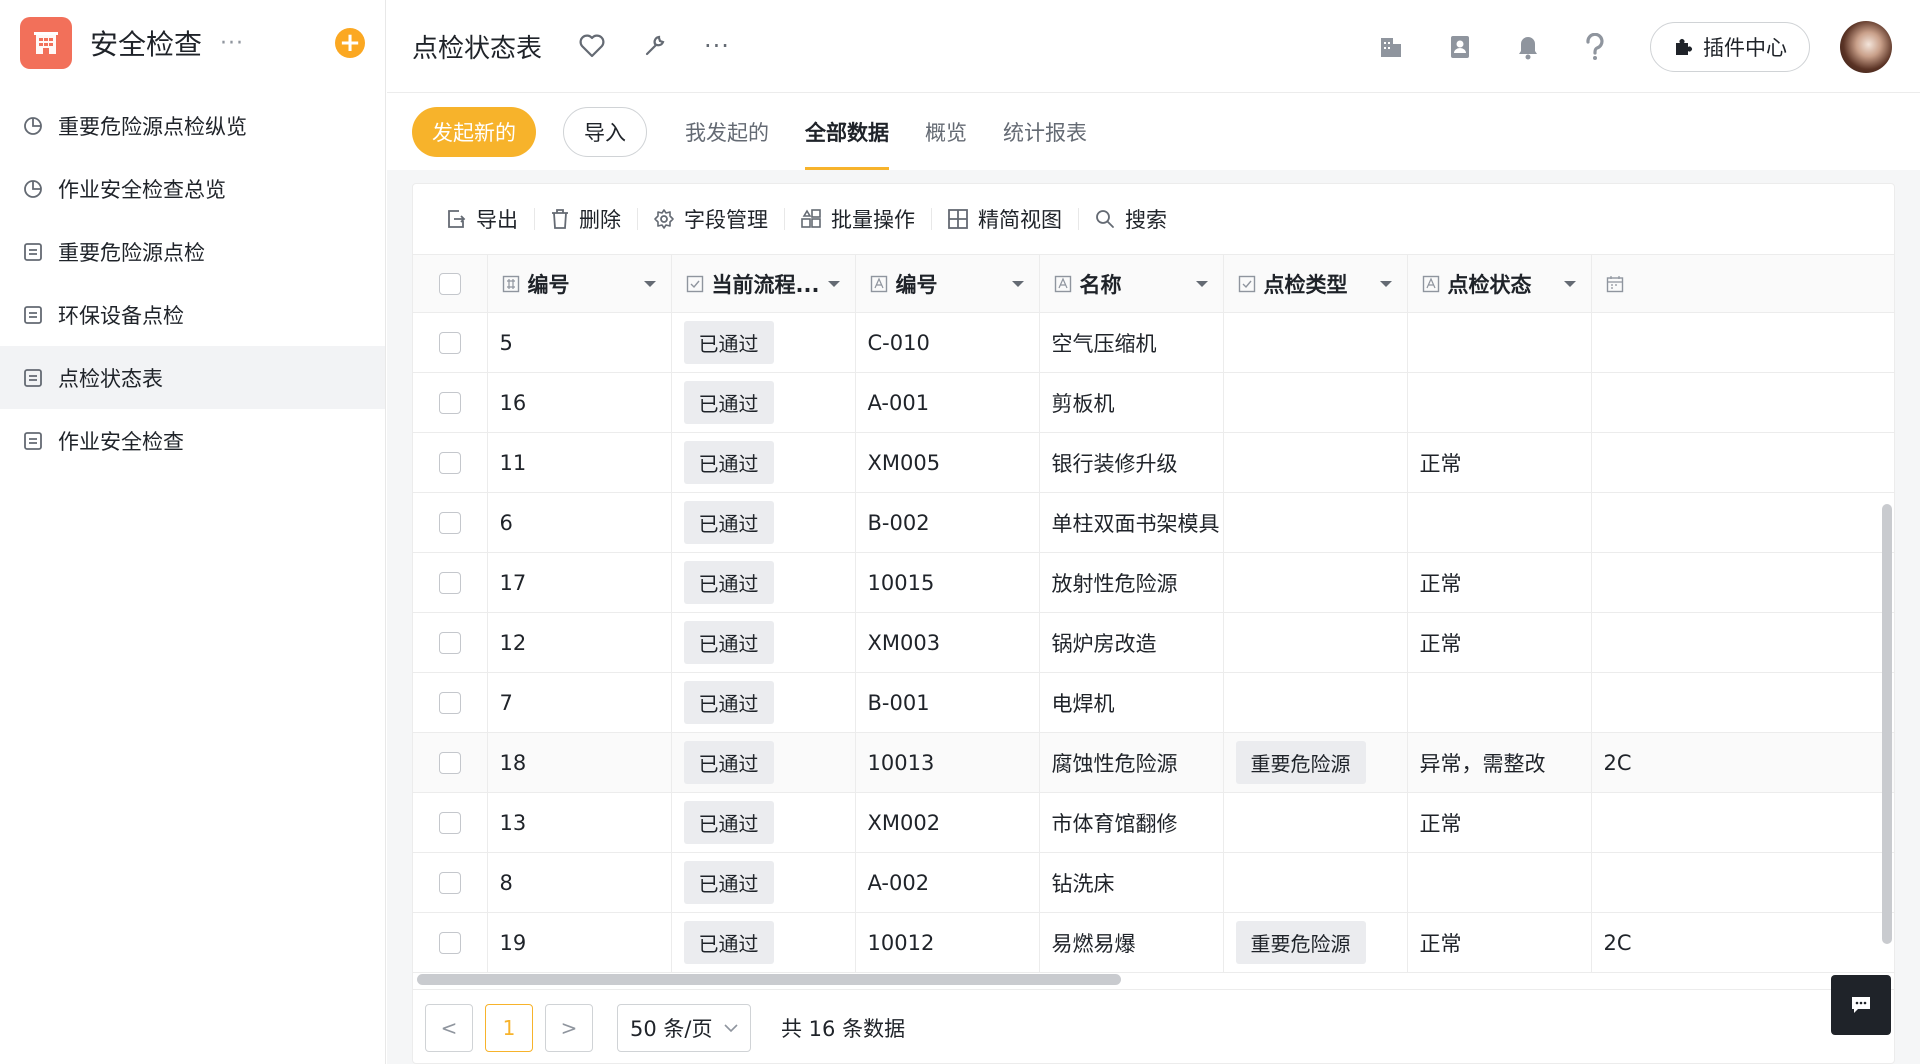 The image size is (1920, 1064). What do you see at coordinates (579, 342) in the screenshot?
I see `cell-serial: 5` at bounding box center [579, 342].